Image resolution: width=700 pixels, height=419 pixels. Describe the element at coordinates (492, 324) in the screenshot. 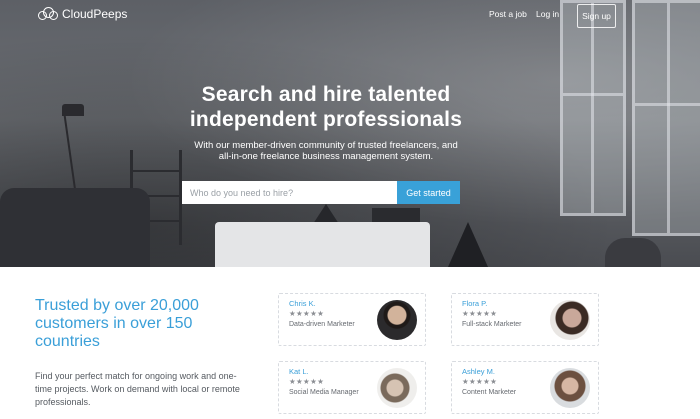

I see `profile-role: Full-stack Marketer` at that location.